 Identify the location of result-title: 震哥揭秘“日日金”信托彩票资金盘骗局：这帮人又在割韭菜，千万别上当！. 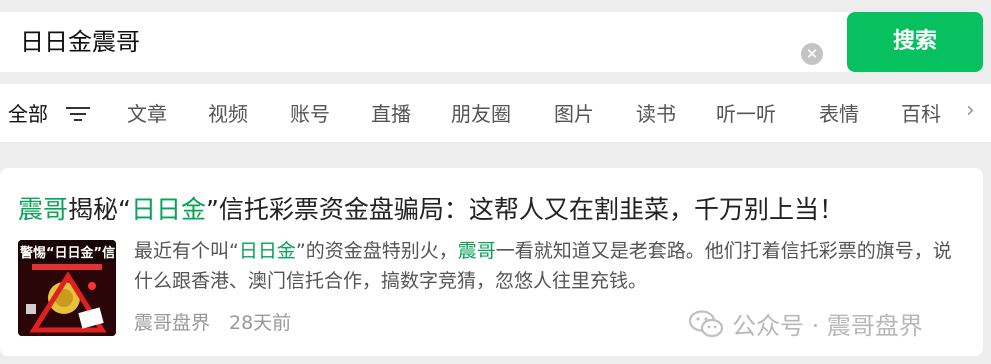
(431, 208).